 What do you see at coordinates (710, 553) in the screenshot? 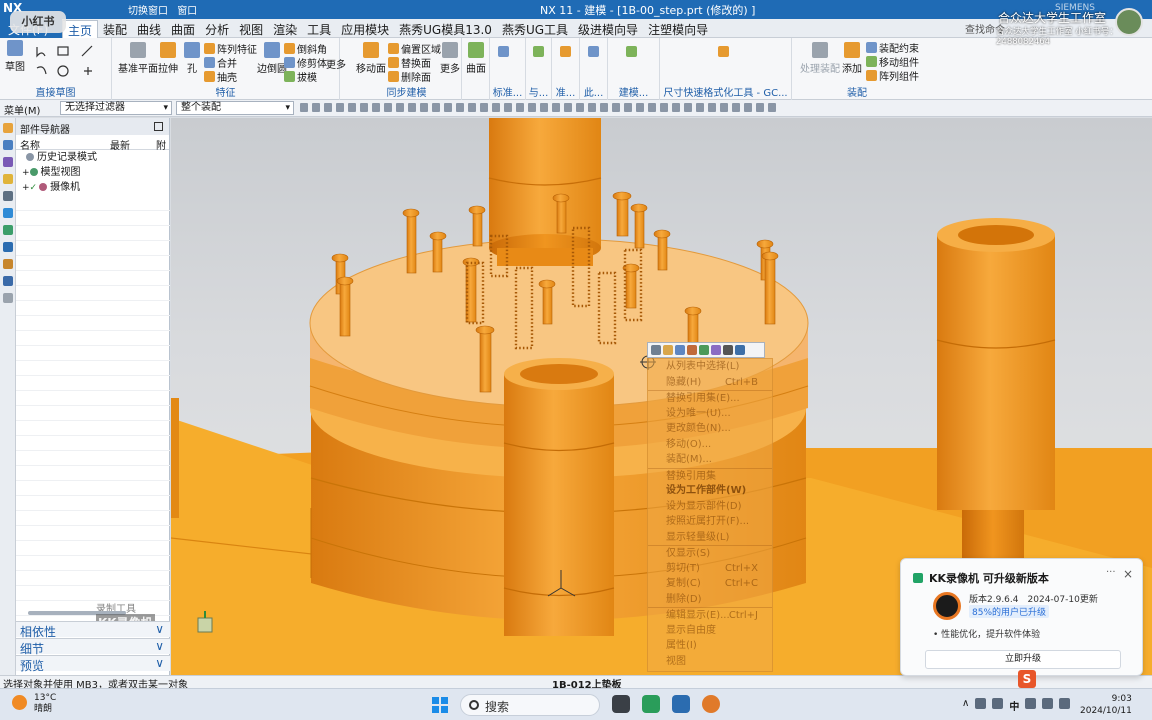
I see `menu-item-show-only: 仅显示(S)` at bounding box center [710, 553].